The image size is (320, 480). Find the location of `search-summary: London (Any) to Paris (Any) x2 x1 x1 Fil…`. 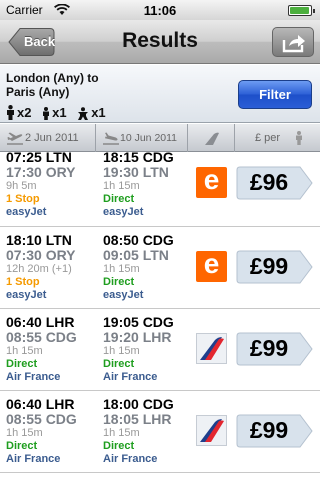

search-summary: London (Any) to Paris (Any) x2 x1 x1 Fil… is located at coordinates (160, 94).